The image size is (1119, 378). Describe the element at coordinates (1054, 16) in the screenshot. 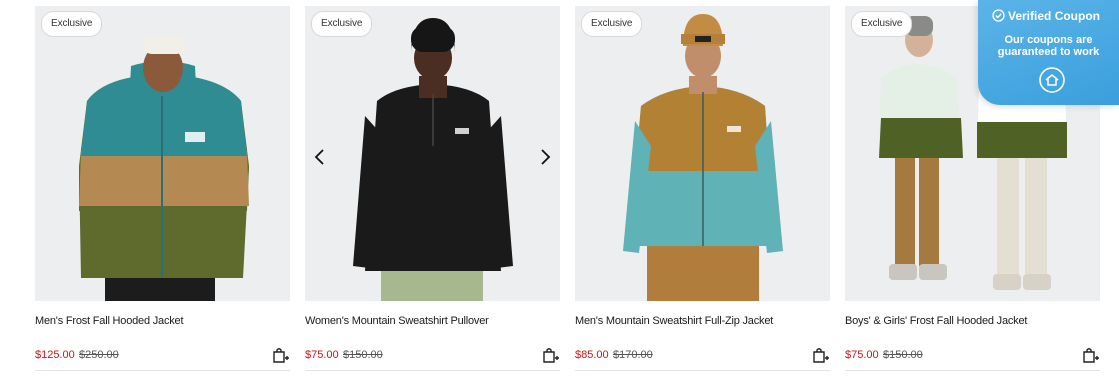

I see `coupon-title: Verified Coupon` at that location.